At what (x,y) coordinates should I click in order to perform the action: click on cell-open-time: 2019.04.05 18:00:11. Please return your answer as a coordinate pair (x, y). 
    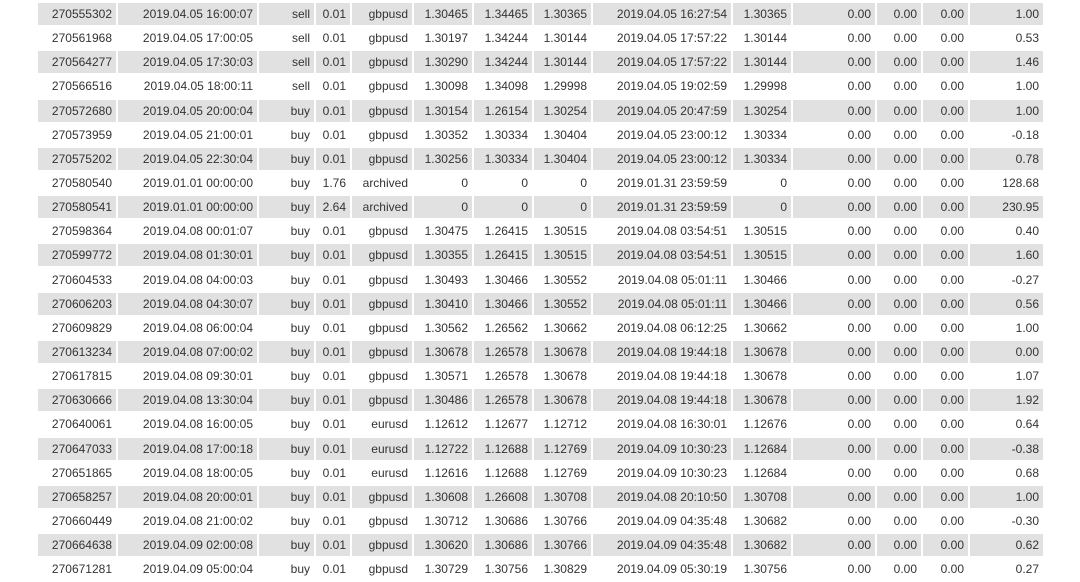
    Looking at the image, I should click on (198, 86).